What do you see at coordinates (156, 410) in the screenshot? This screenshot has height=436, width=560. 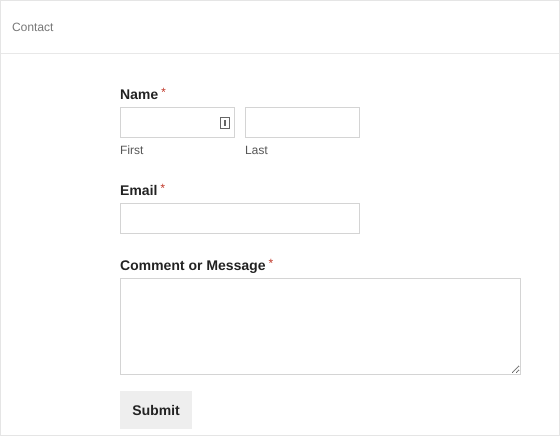 I see `submit-button: Submit` at bounding box center [156, 410].